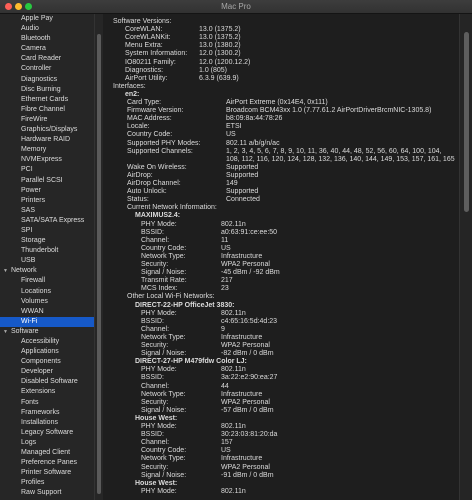 Image resolution: width=472 pixels, height=500 pixels. Describe the element at coordinates (32, 311) in the screenshot. I see `sidebar-item-label: WWAN` at that location.